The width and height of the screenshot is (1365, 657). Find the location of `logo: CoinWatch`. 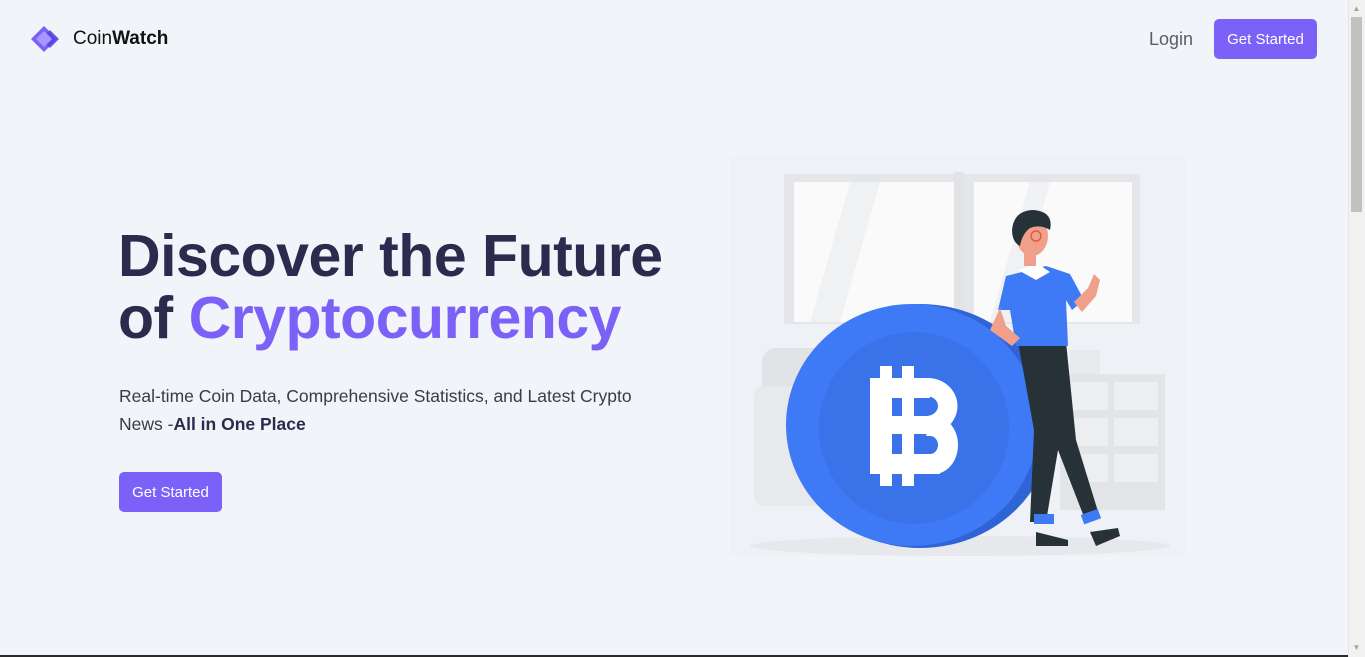

logo: CoinWatch is located at coordinates (99, 39).